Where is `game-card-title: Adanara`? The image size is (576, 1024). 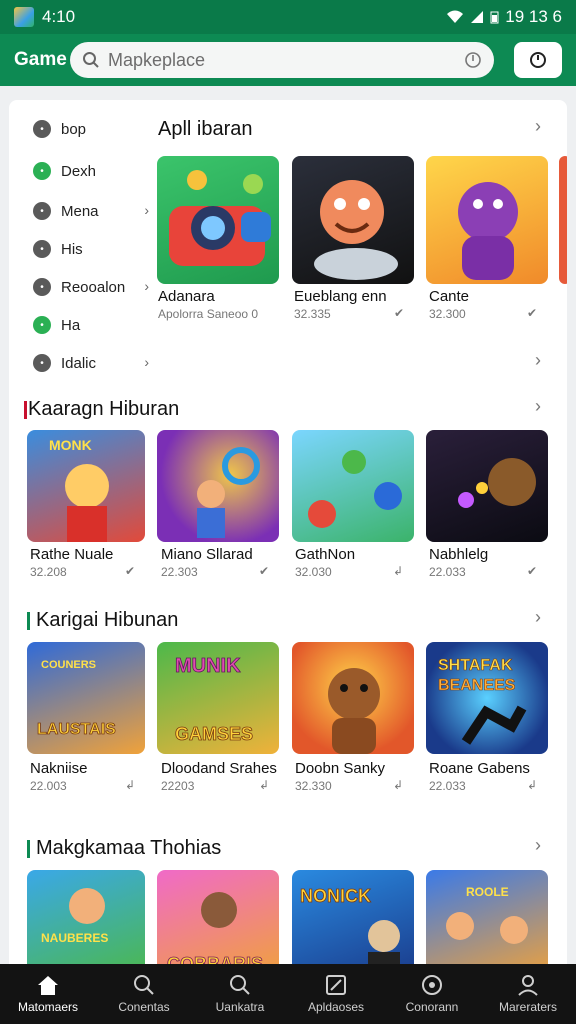
game-card-title: Adanara is located at coordinates (186, 296).